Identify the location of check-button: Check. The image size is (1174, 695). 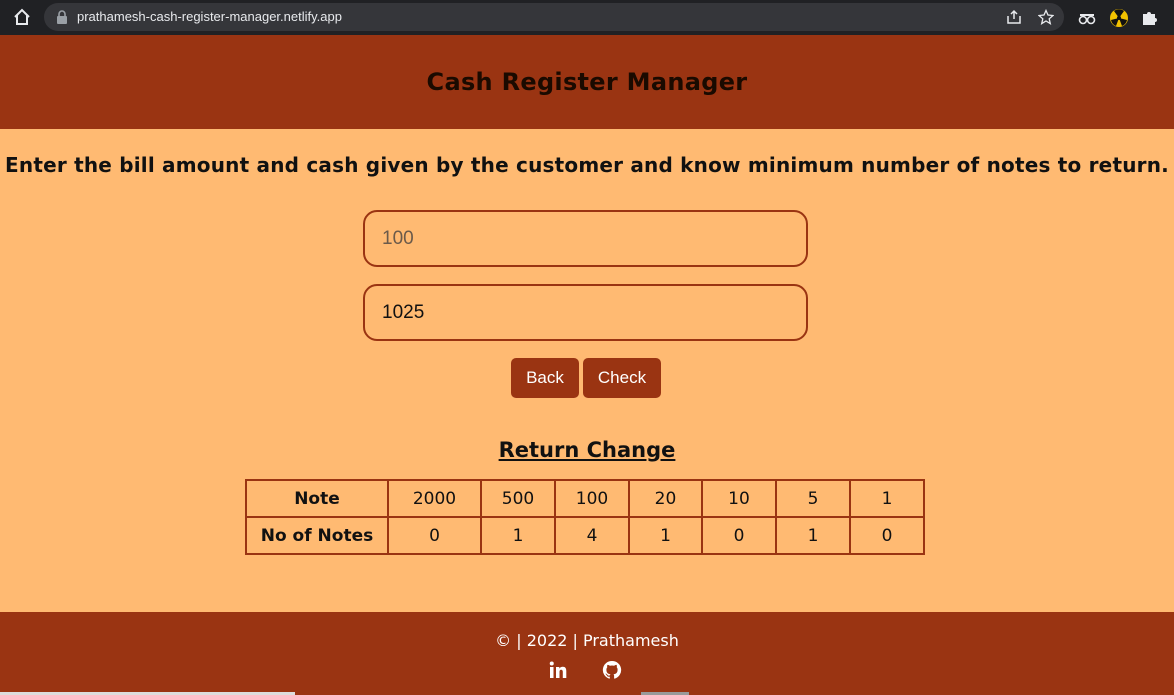
(622, 378).